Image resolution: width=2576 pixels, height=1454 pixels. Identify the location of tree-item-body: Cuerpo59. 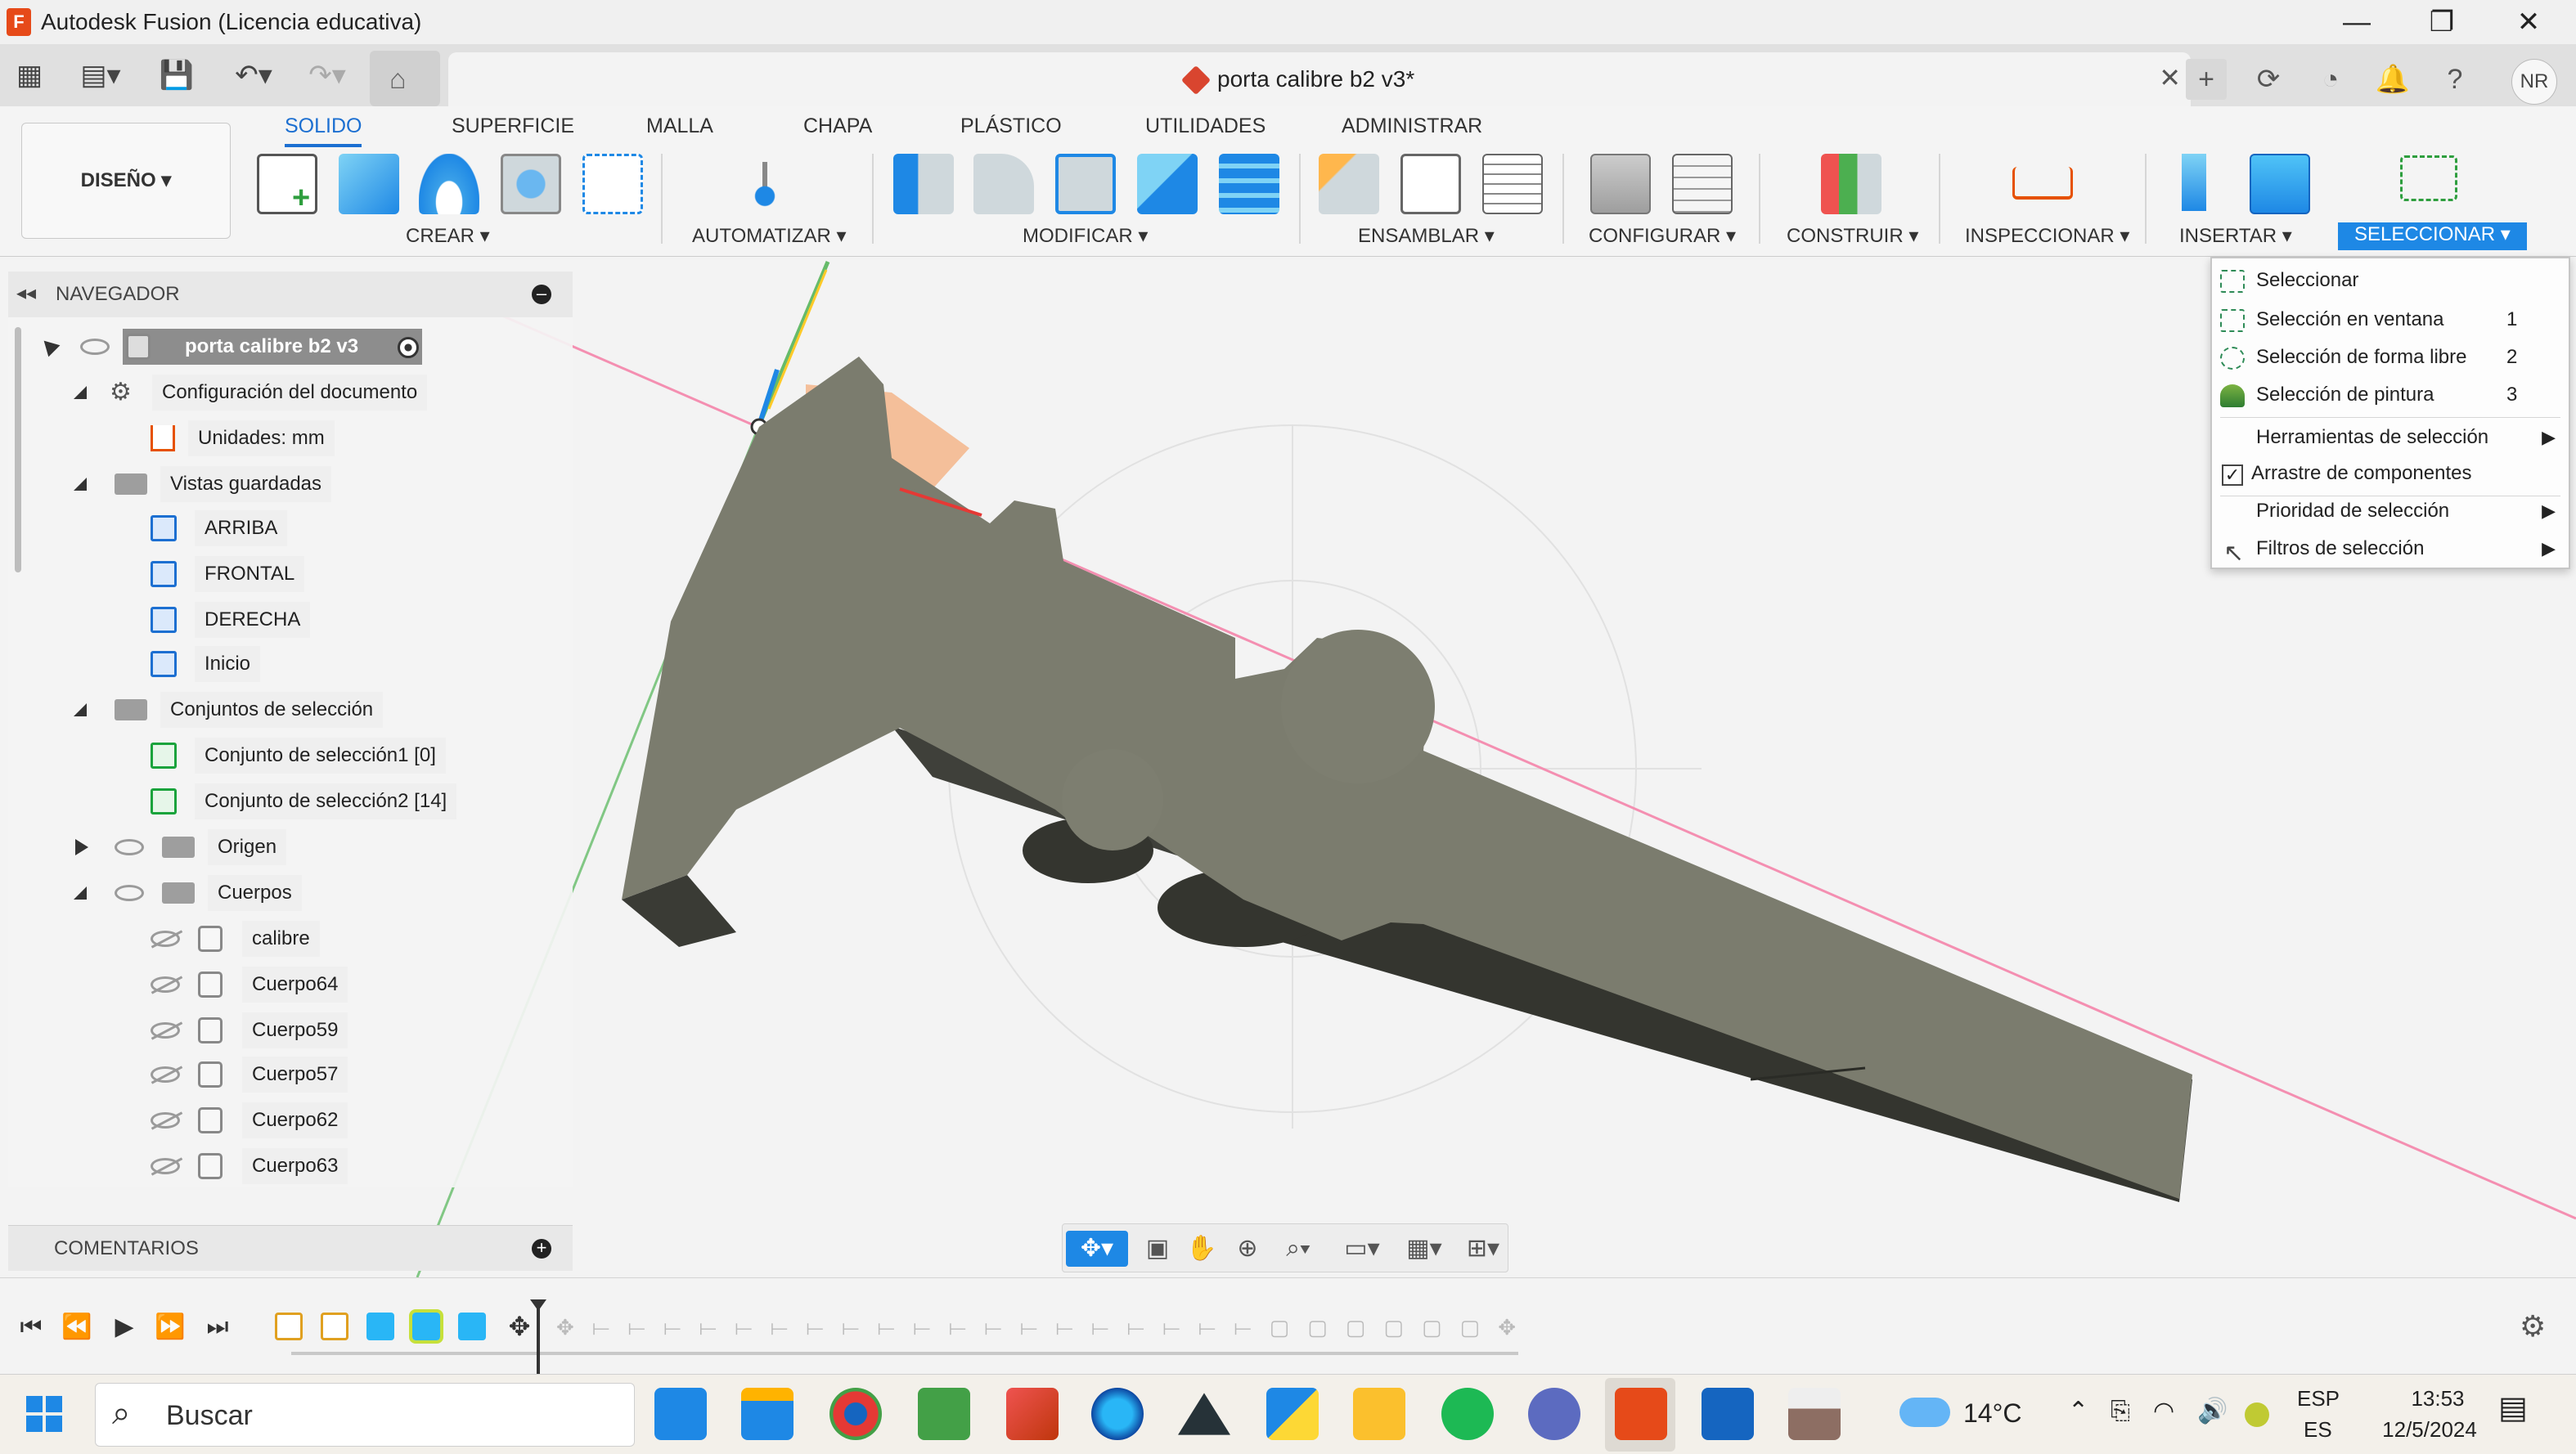
(262, 1030).